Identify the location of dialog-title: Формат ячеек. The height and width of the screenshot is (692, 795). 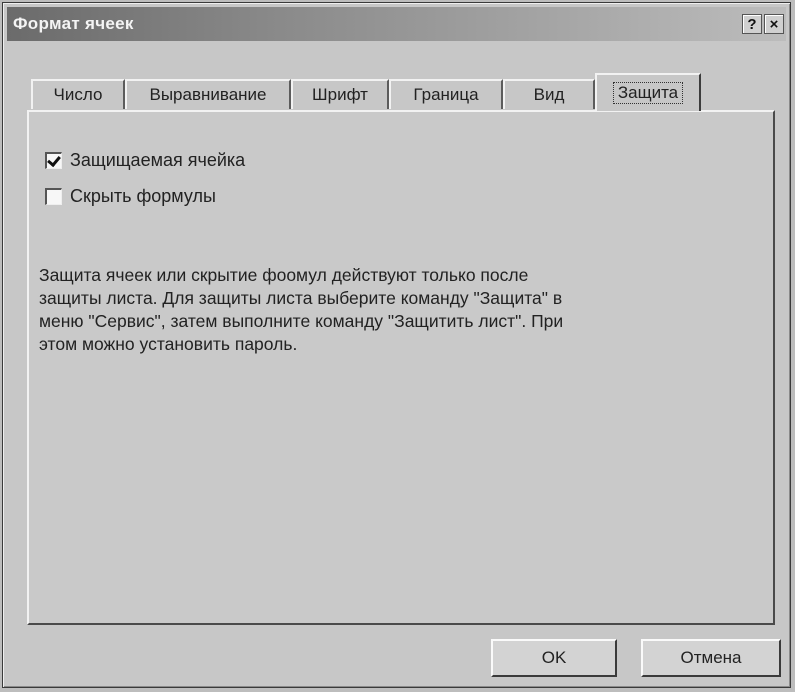
(73, 23).